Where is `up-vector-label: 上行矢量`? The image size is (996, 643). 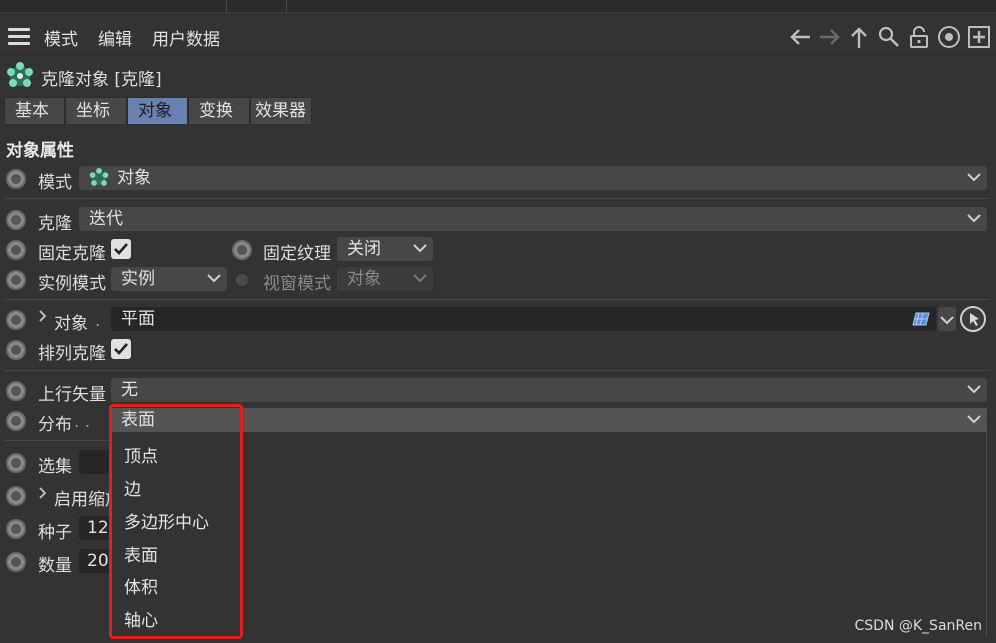
up-vector-label: 上行矢量 is located at coordinates (72, 395).